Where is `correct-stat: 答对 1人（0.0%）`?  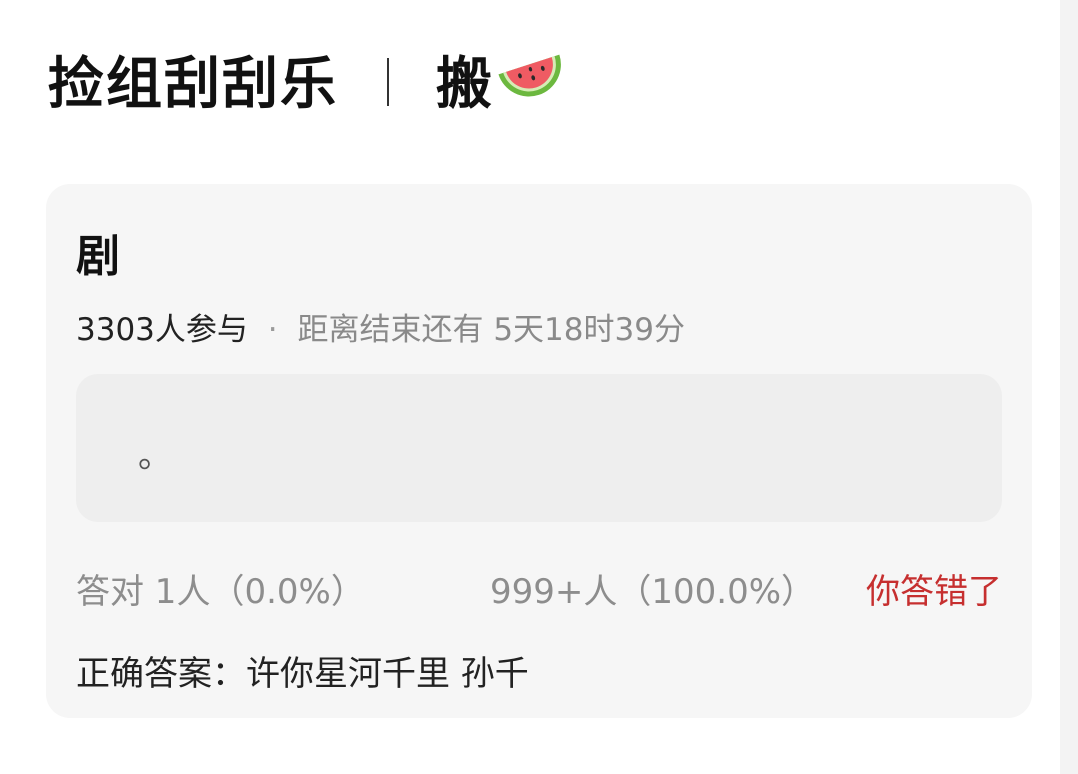 correct-stat: 答对 1人（0.0%） is located at coordinates (220, 592).